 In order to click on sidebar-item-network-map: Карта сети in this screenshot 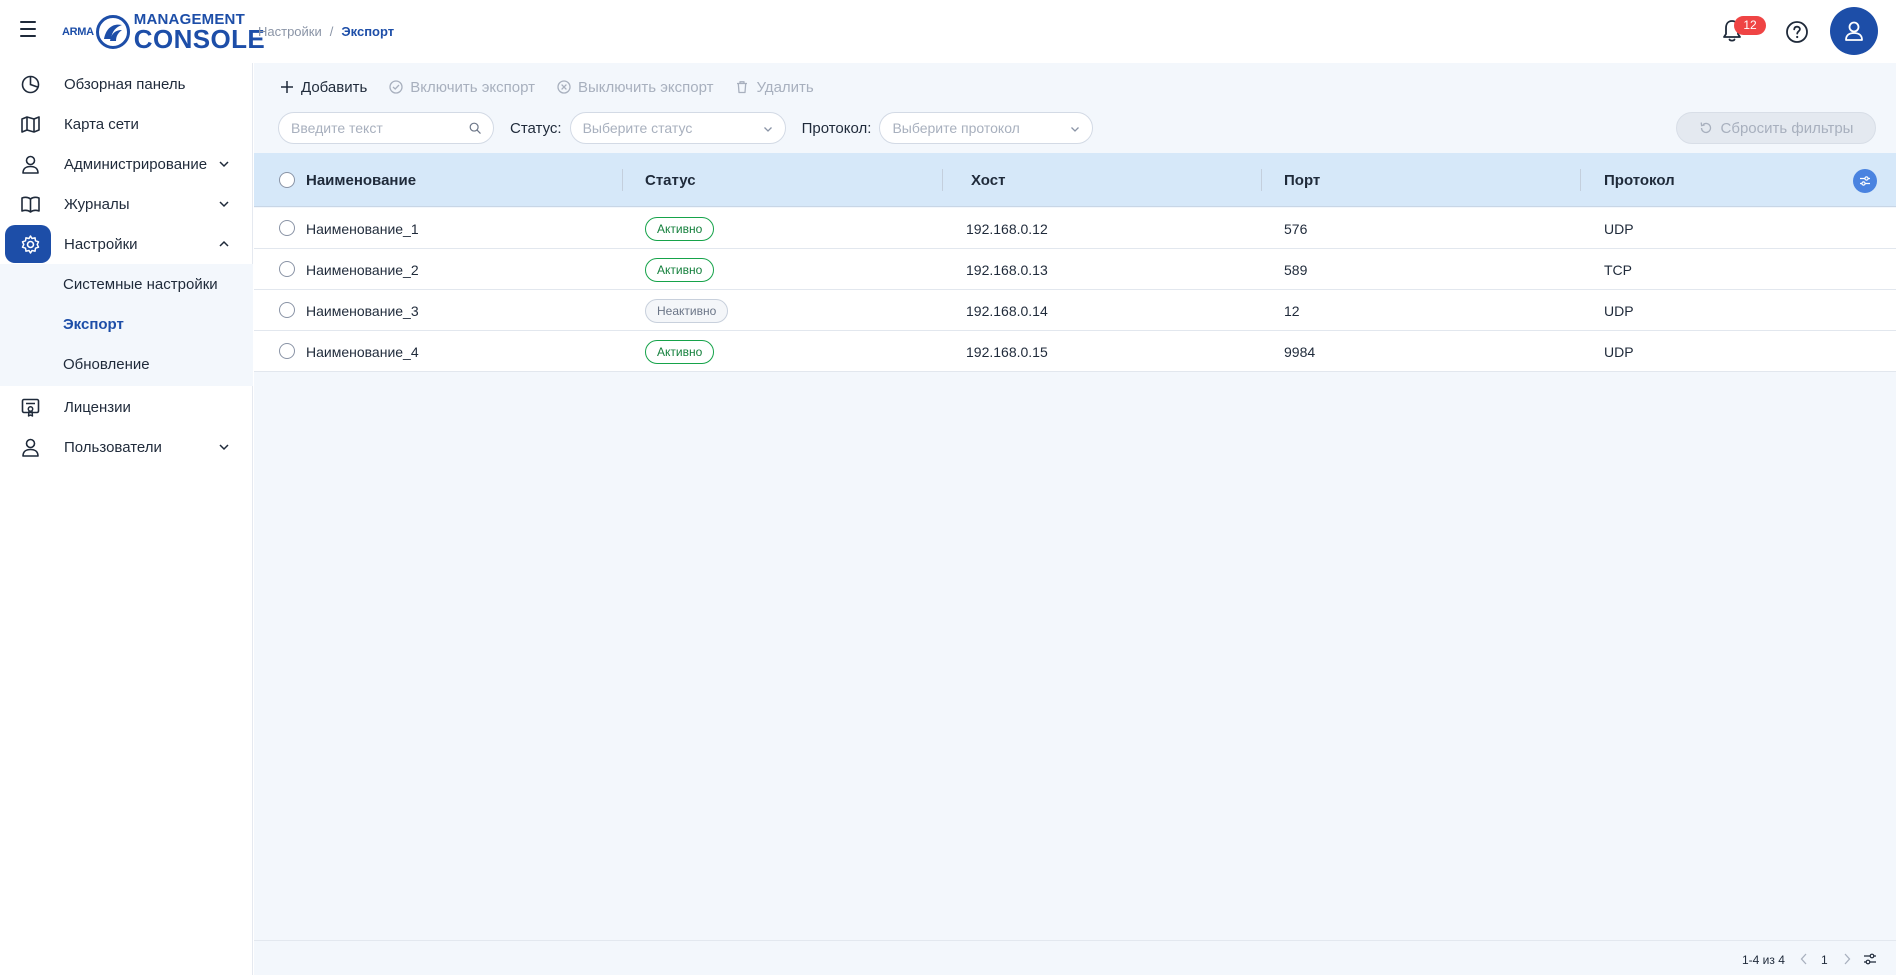, I will do `click(126, 124)`.